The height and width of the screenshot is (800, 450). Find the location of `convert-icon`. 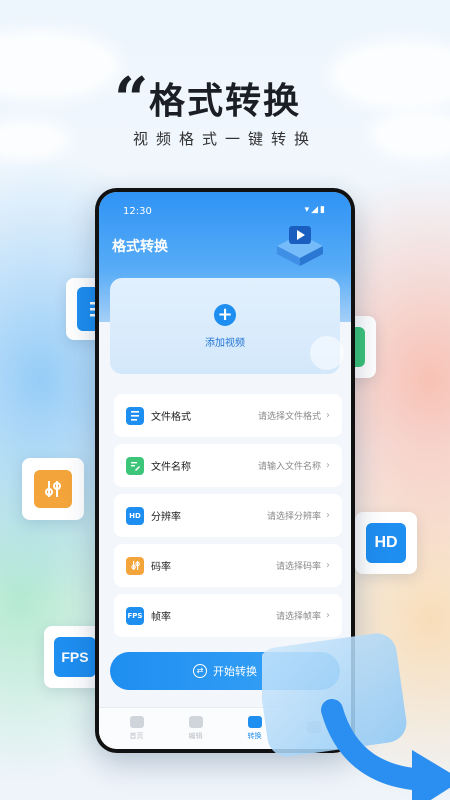

convert-icon is located at coordinates (254, 722).